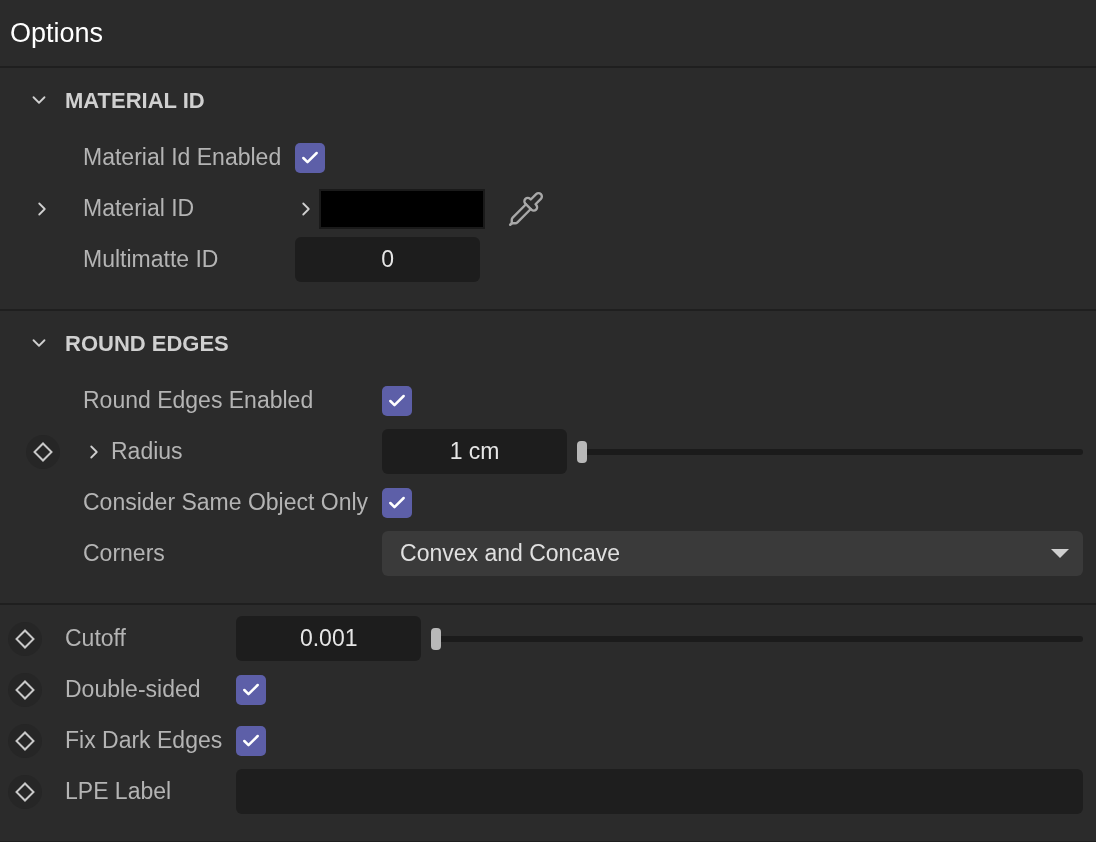 The height and width of the screenshot is (842, 1096). Describe the element at coordinates (144, 741) in the screenshot. I see `field-label: Fix Dark Edges` at that location.